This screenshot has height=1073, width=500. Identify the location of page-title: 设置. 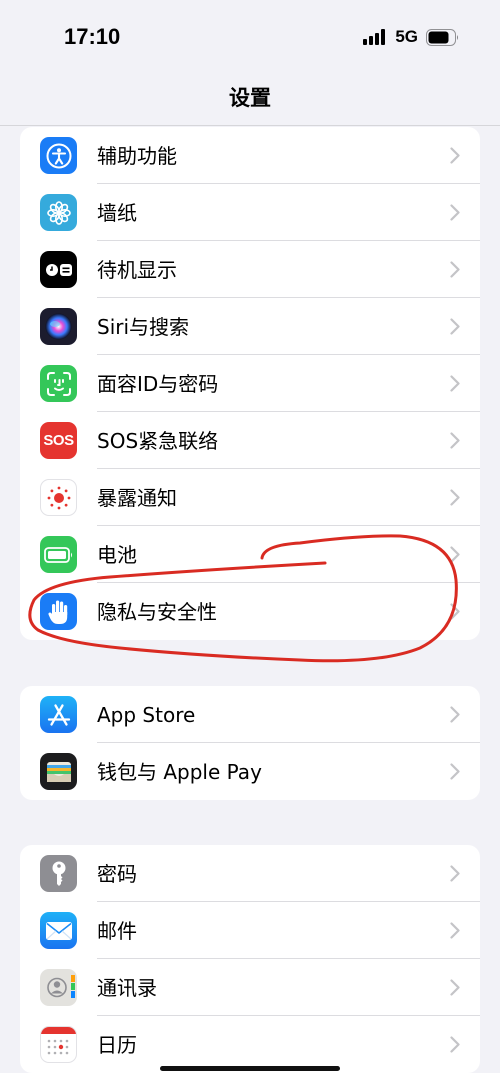
(250, 98).